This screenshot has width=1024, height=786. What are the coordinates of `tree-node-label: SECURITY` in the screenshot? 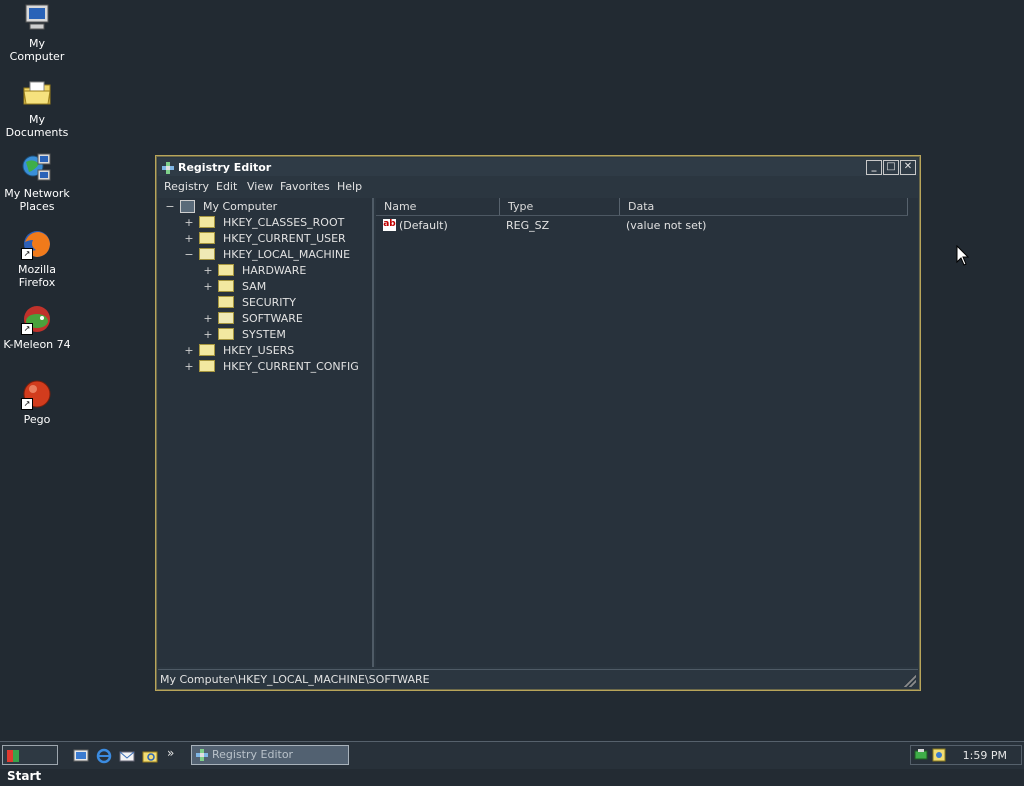 It's located at (269, 302).